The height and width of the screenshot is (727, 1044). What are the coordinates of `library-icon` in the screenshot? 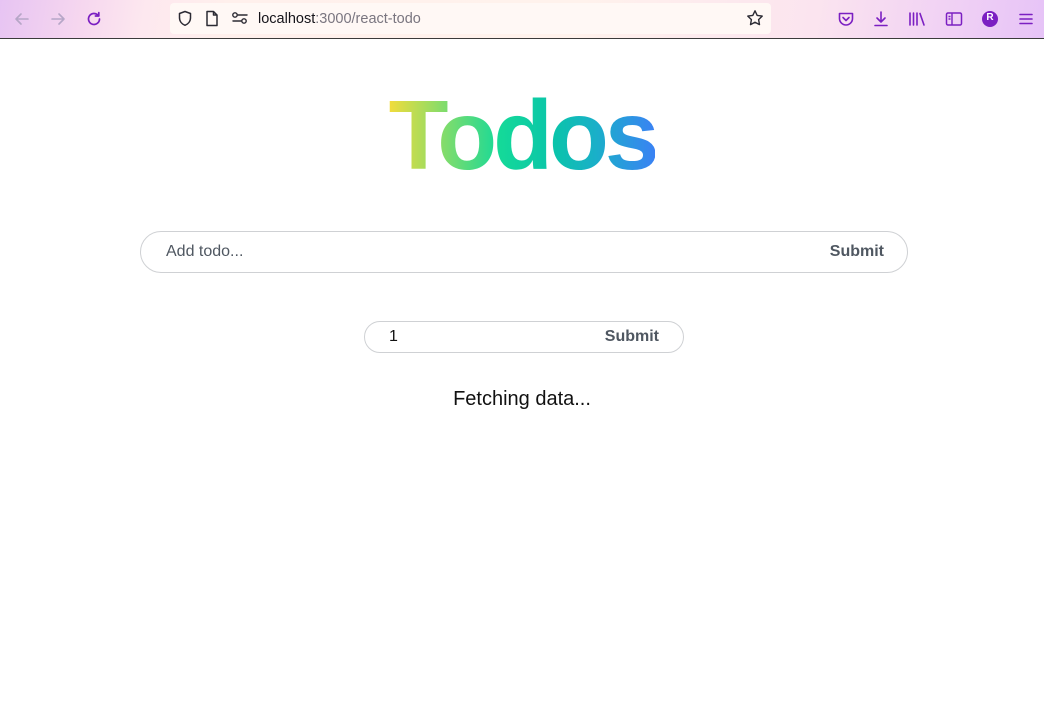 It's located at (917, 19).